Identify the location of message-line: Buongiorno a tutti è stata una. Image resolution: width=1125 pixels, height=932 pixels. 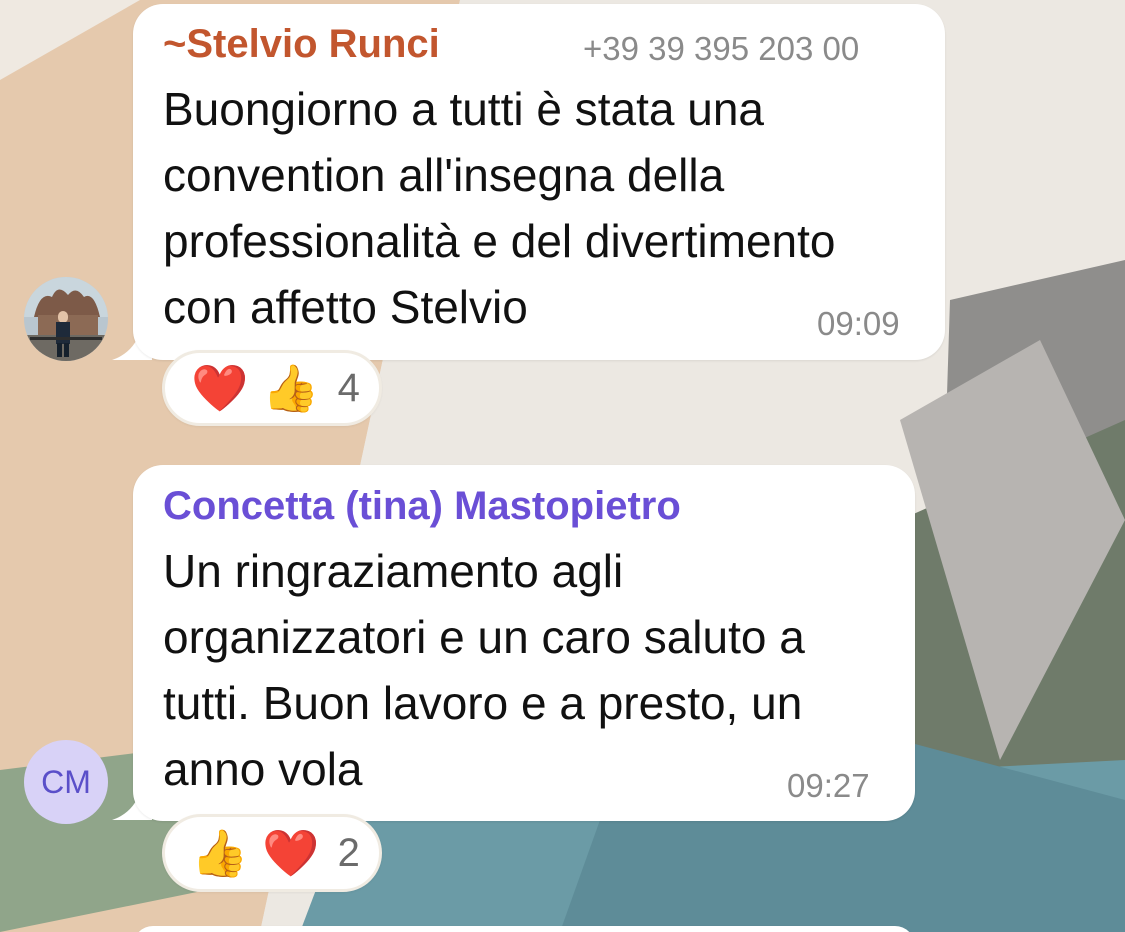
(463, 109).